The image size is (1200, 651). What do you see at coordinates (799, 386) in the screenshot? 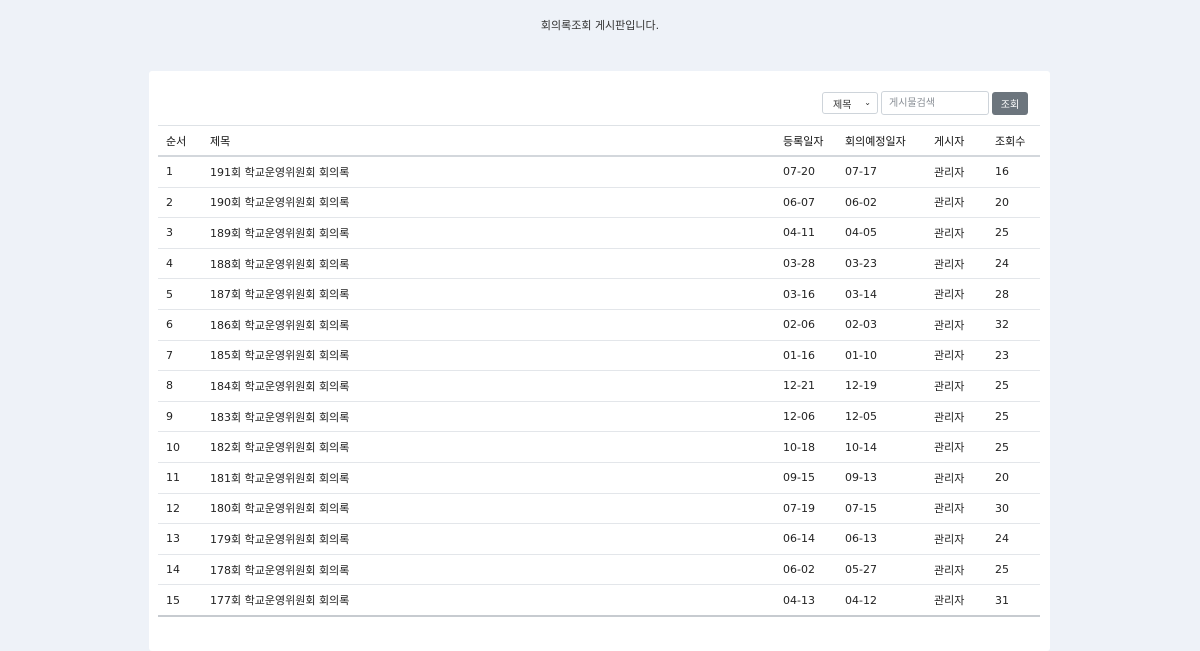
I see `row-registered-date: 12-21` at bounding box center [799, 386].